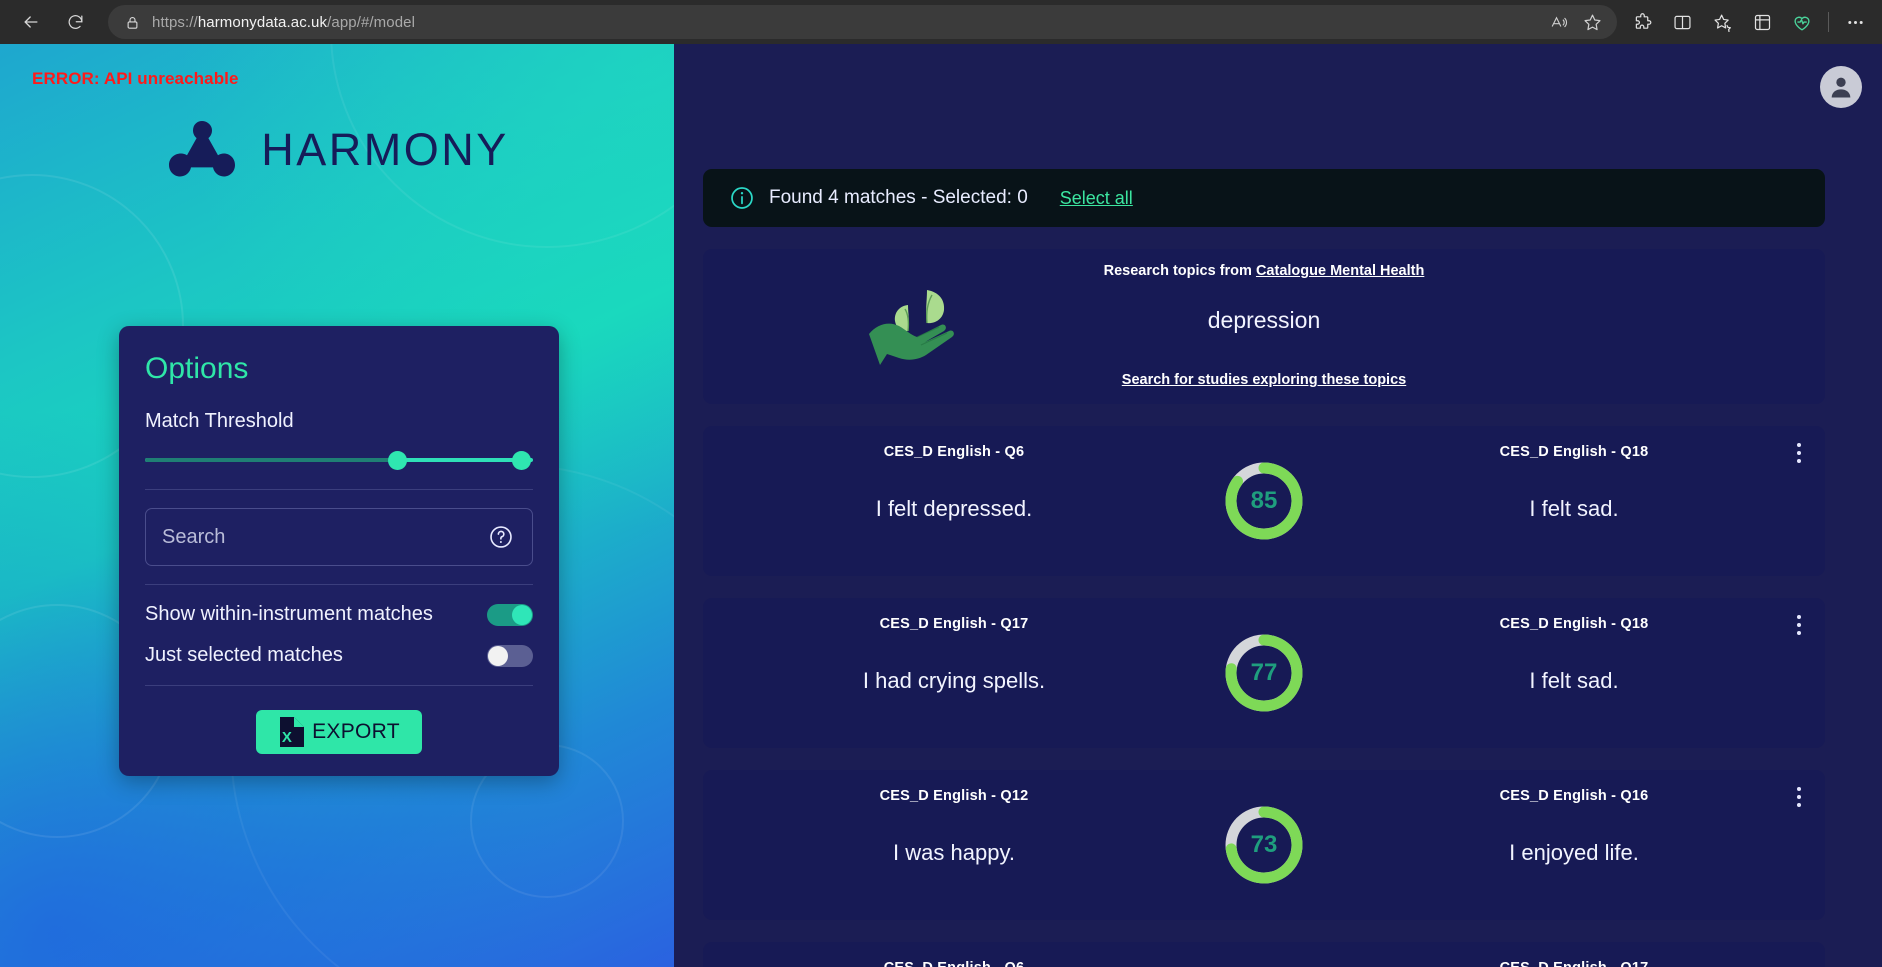  What do you see at coordinates (197, 368) in the screenshot?
I see `options-title: Options` at bounding box center [197, 368].